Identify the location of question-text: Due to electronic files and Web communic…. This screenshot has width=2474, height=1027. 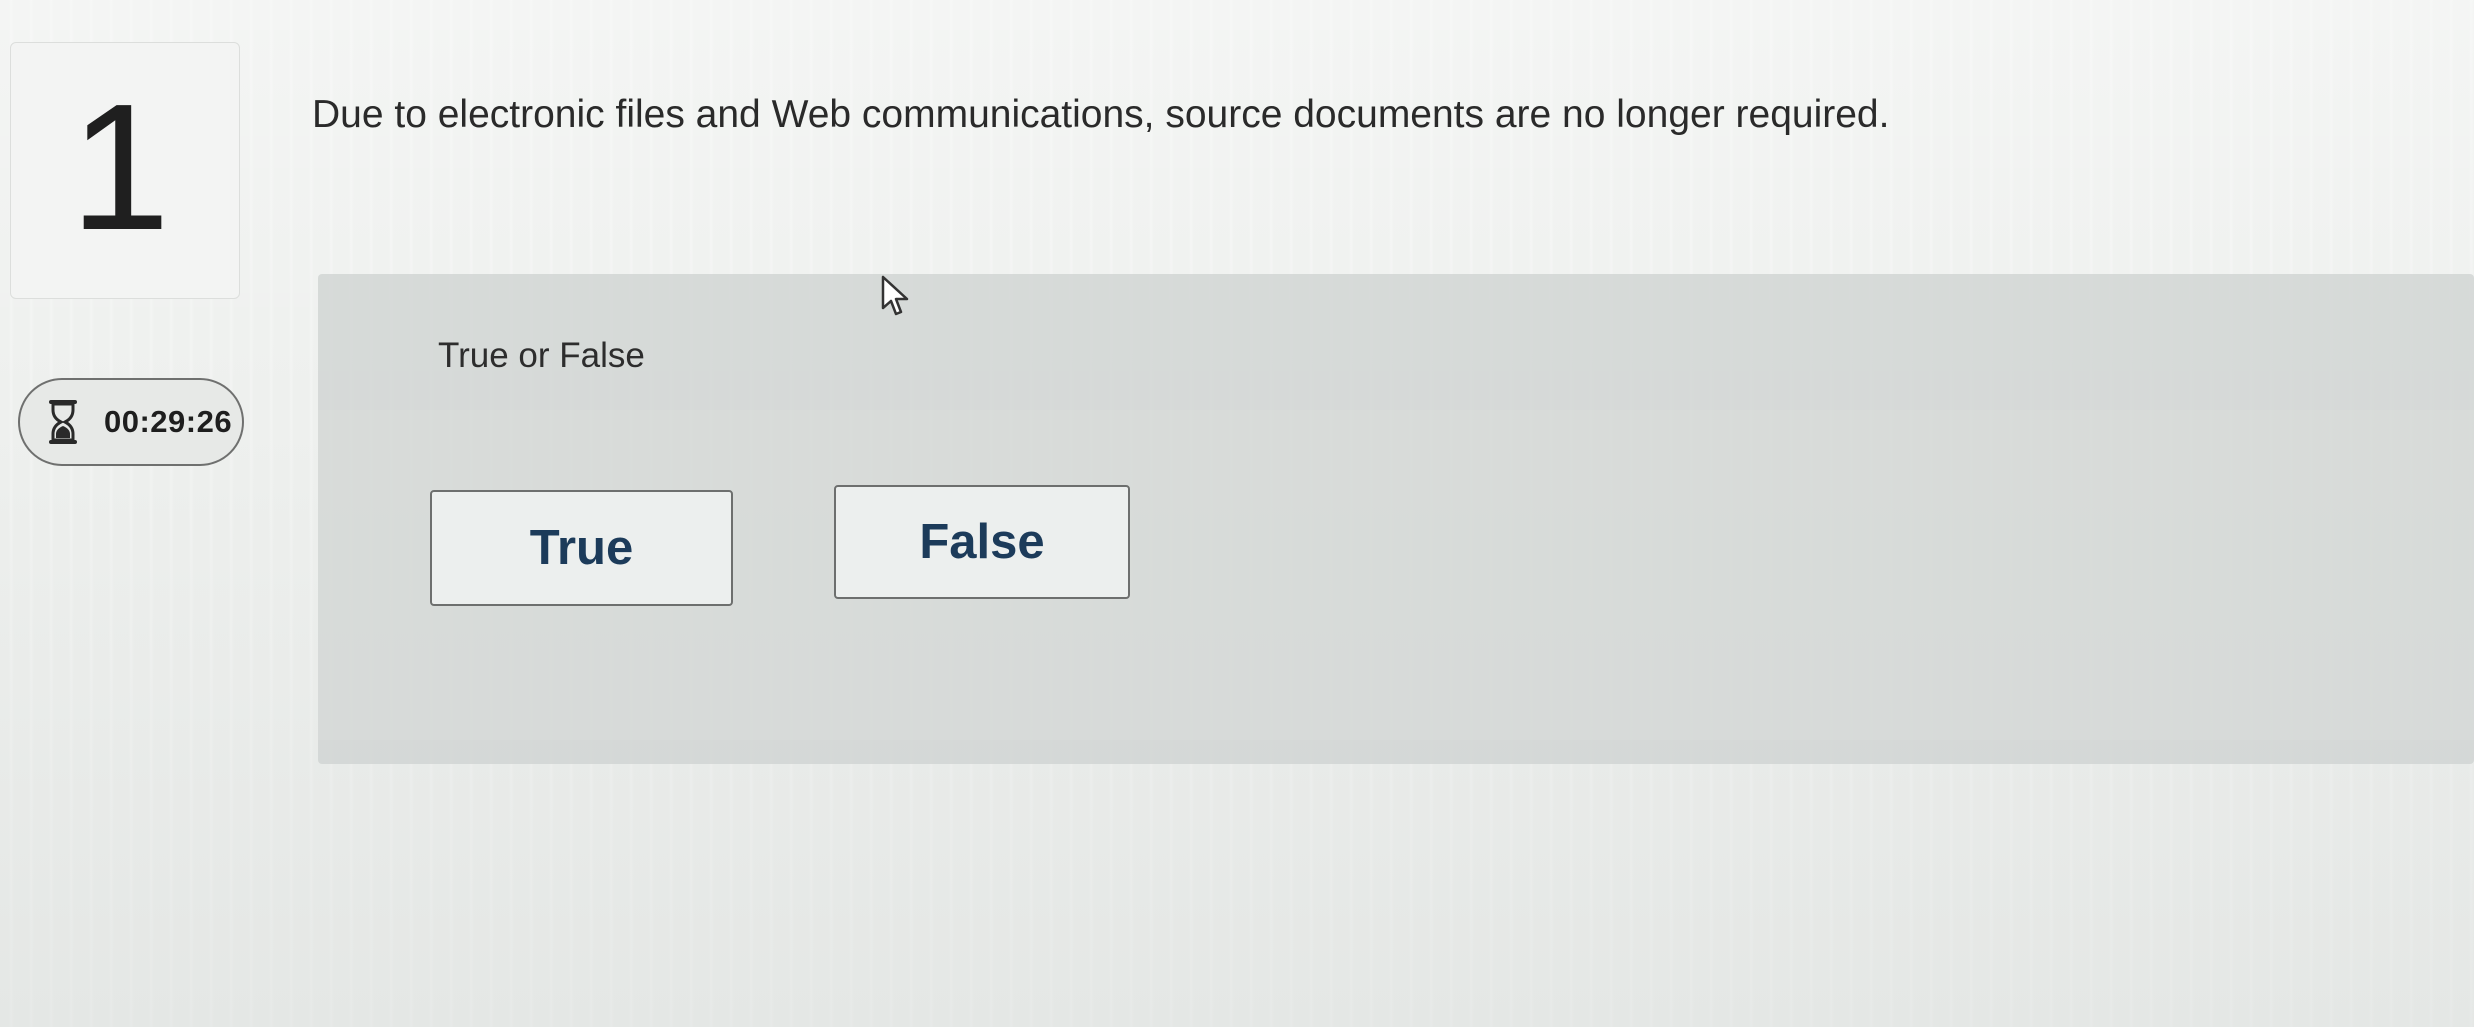
(1101, 114).